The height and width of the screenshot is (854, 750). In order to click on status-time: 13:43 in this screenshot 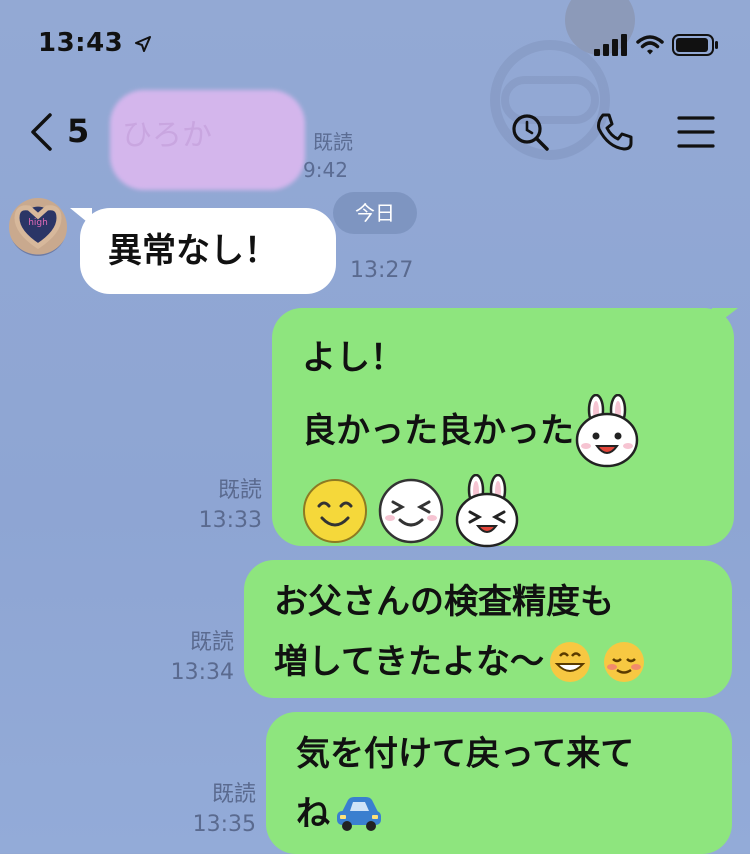, I will do `click(94, 43)`.